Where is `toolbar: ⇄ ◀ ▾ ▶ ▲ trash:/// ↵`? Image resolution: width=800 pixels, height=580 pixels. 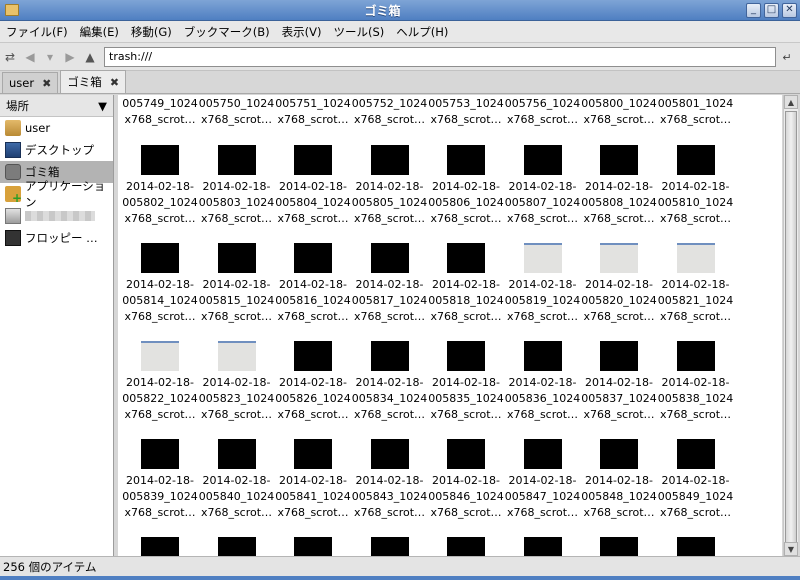
toolbar: ⇄ ◀ ▾ ▶ ▲ trash:/// ↵ is located at coordinates (400, 57).